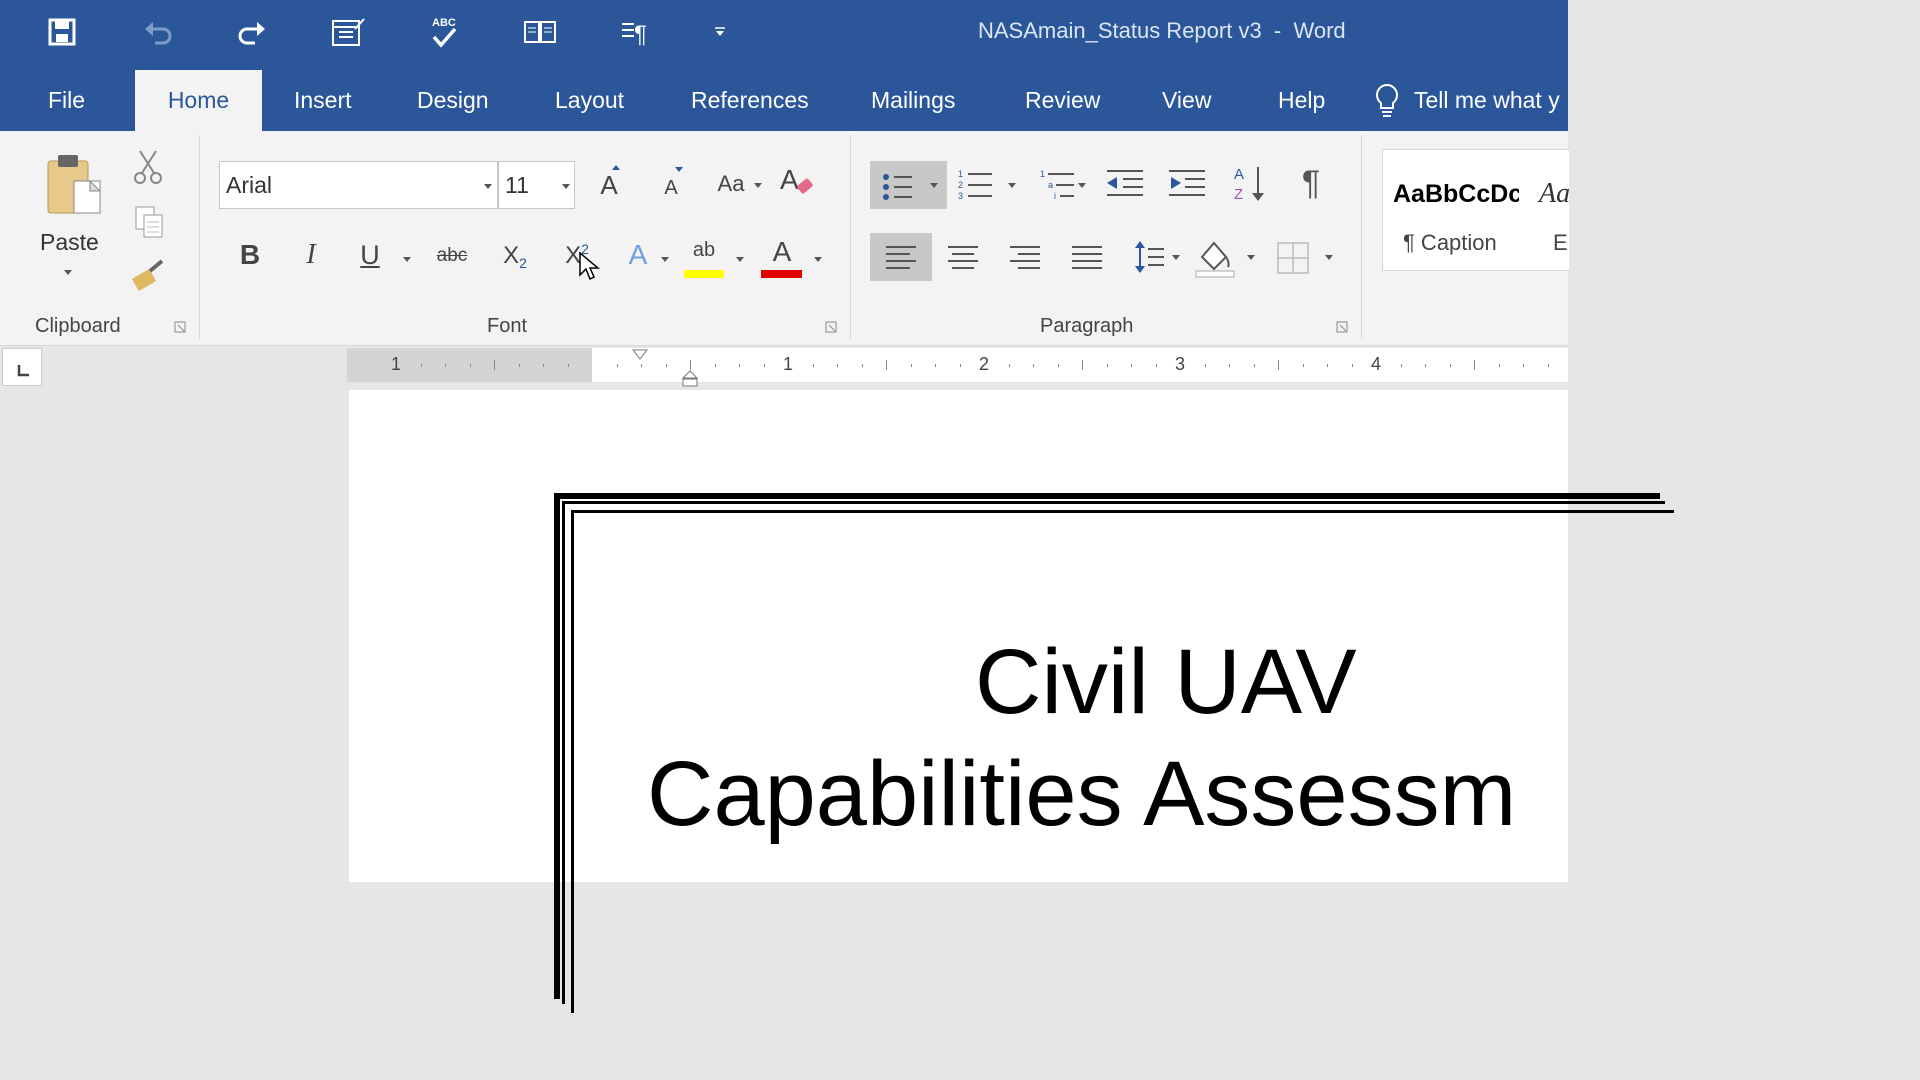  I want to click on highlight-button: ab, so click(704, 250).